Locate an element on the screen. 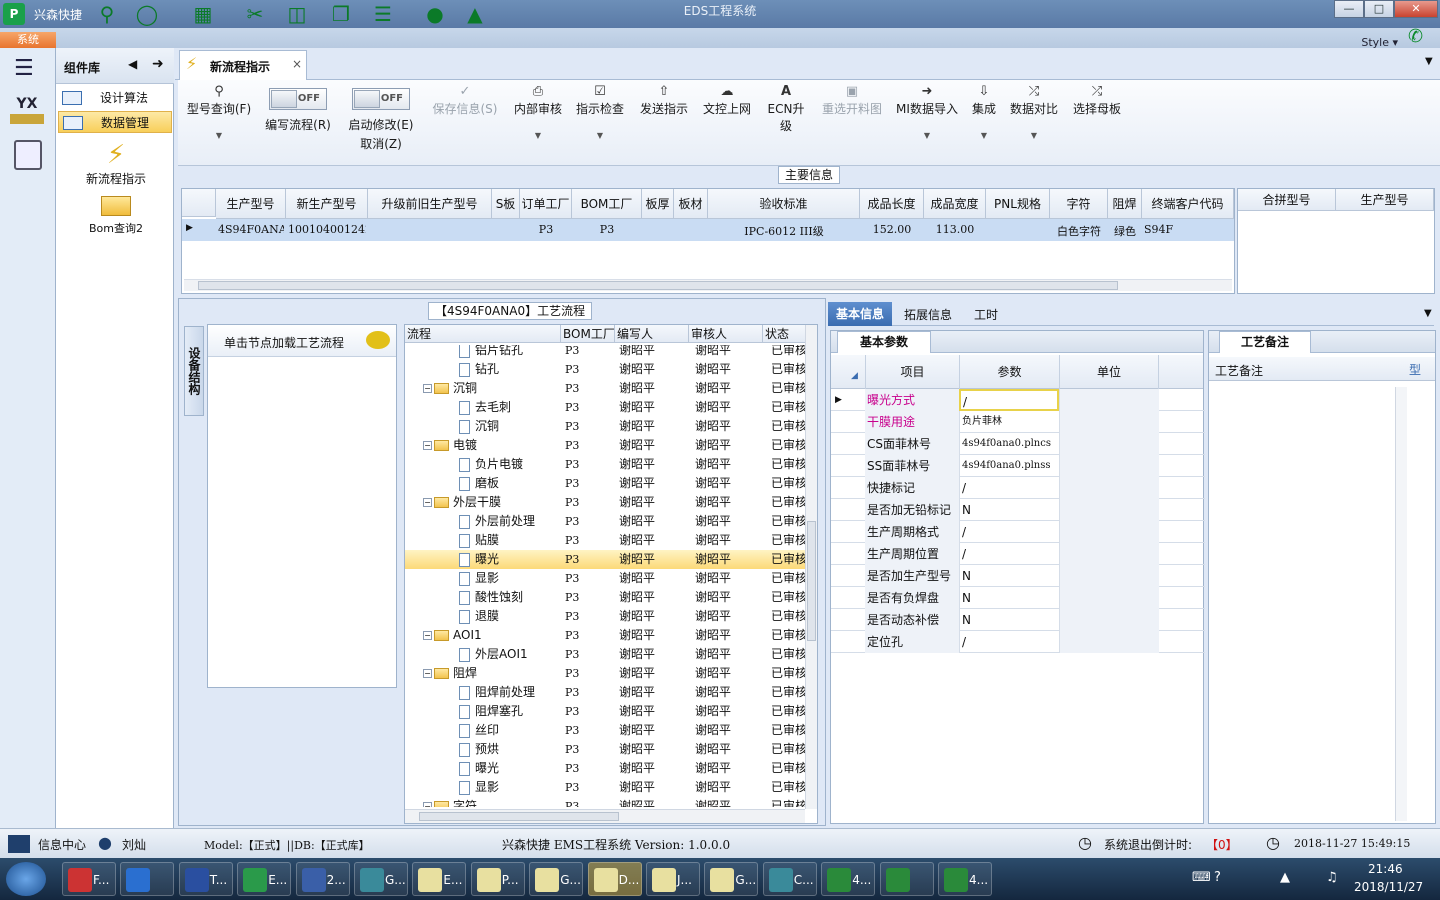 The height and width of the screenshot is (900, 1440). sidebar-item-design-algorithm: 设计算法 is located at coordinates (115, 98).